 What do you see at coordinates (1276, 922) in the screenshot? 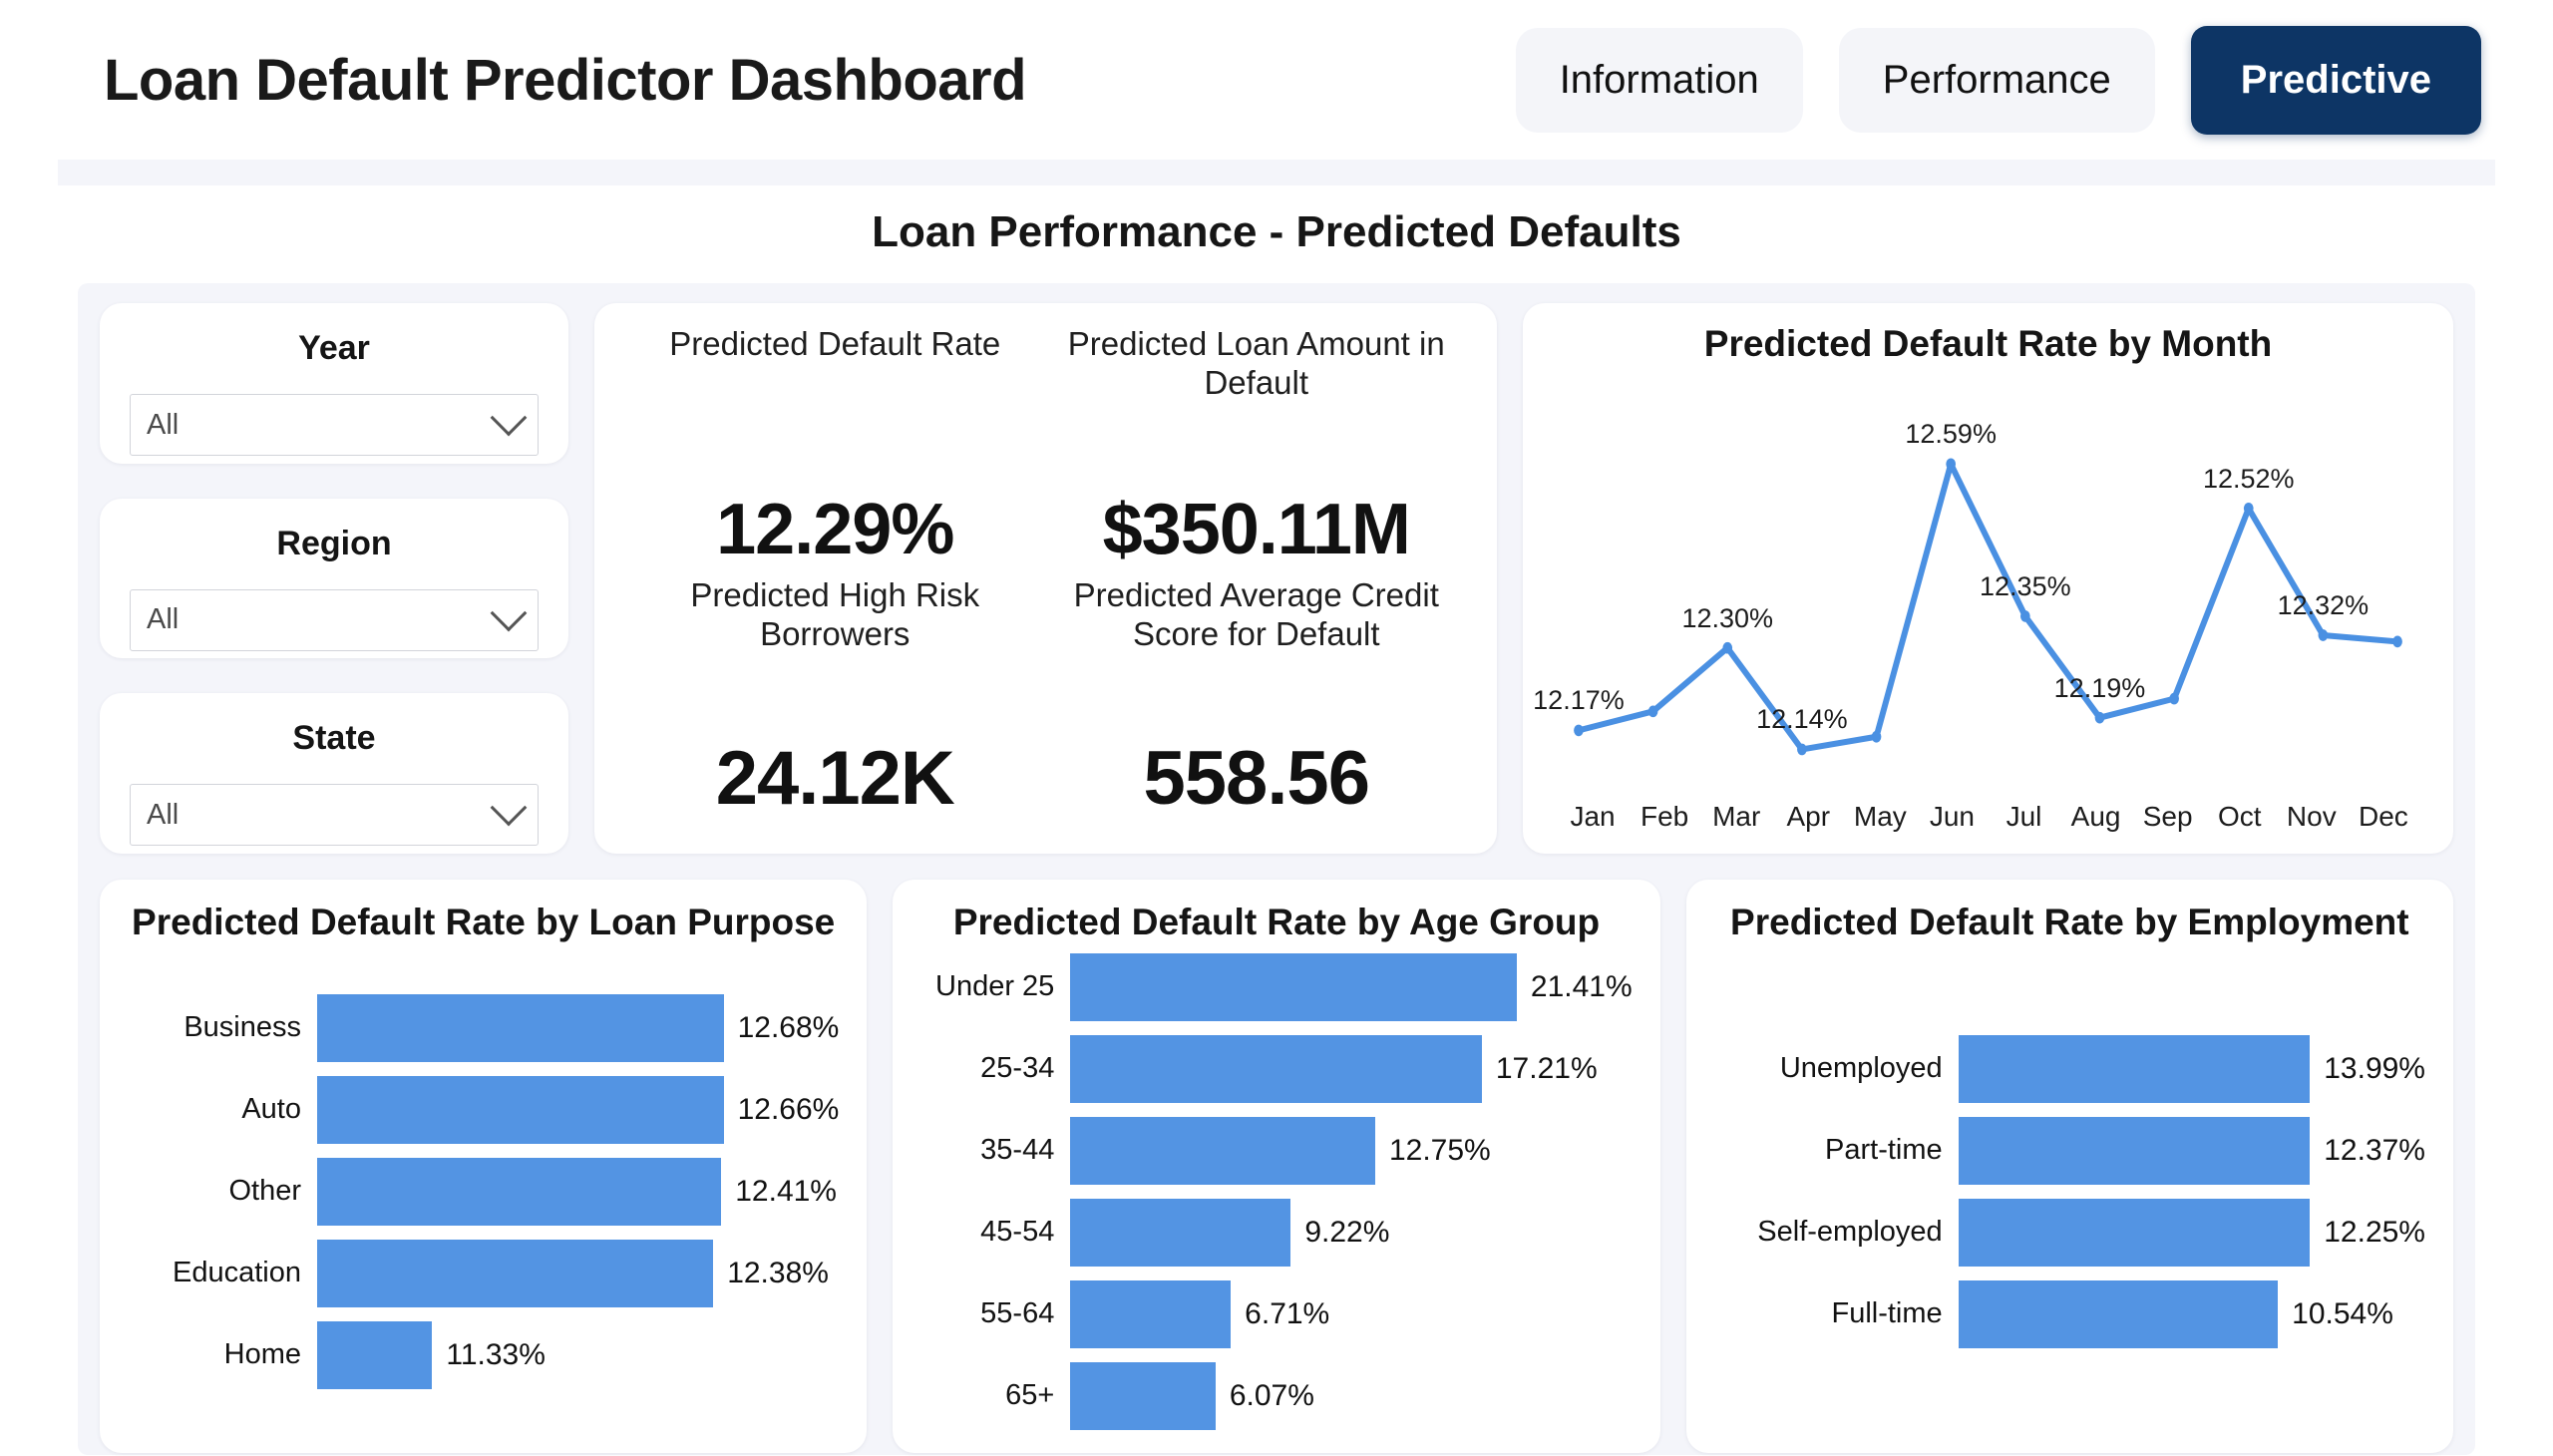
I see `chart-title: Predicted Default Rate by Age Group` at bounding box center [1276, 922].